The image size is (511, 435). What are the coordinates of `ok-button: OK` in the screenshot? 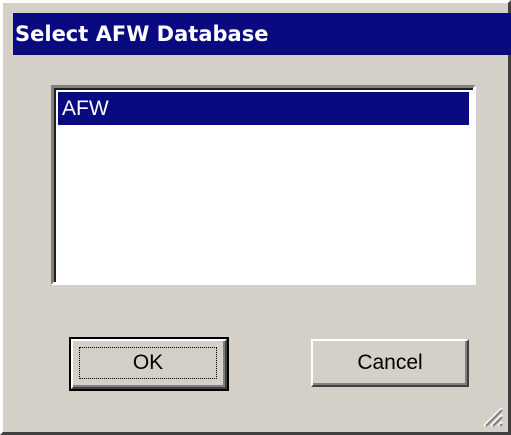 It's located at (149, 364).